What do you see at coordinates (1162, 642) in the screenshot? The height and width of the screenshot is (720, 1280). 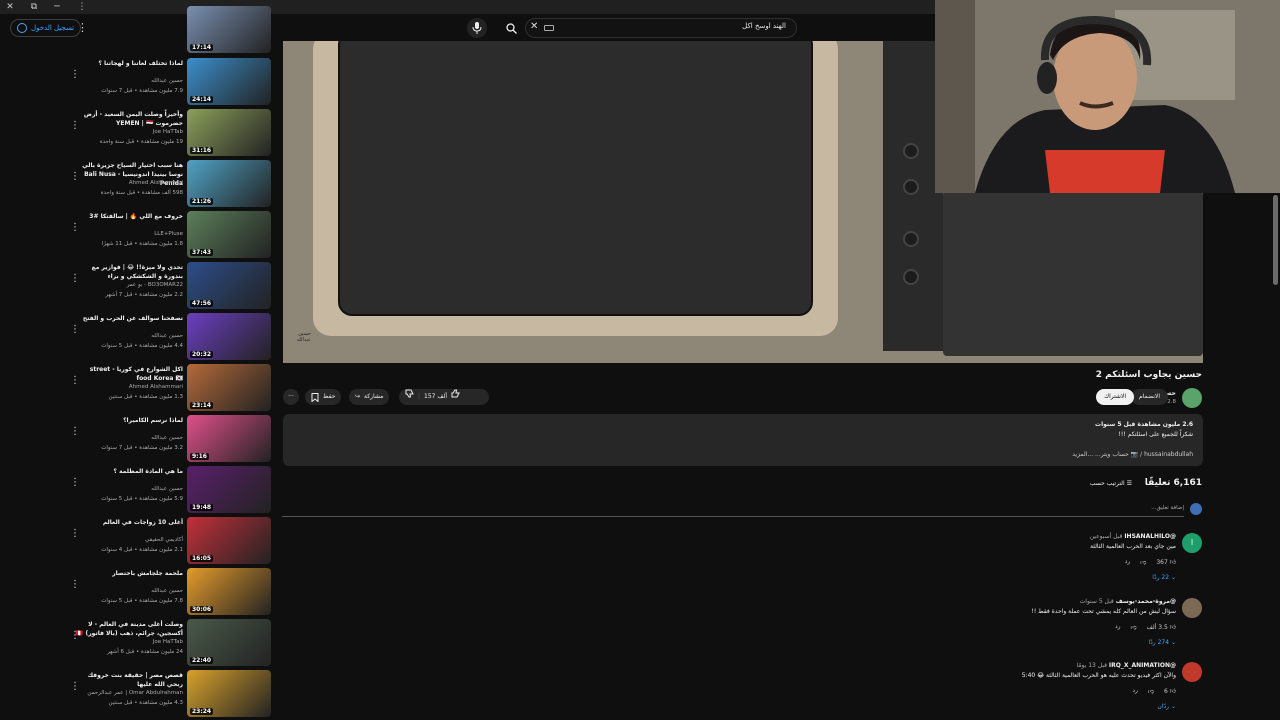 I see `view-replies-button: ⌄ 274 ردًا` at bounding box center [1162, 642].